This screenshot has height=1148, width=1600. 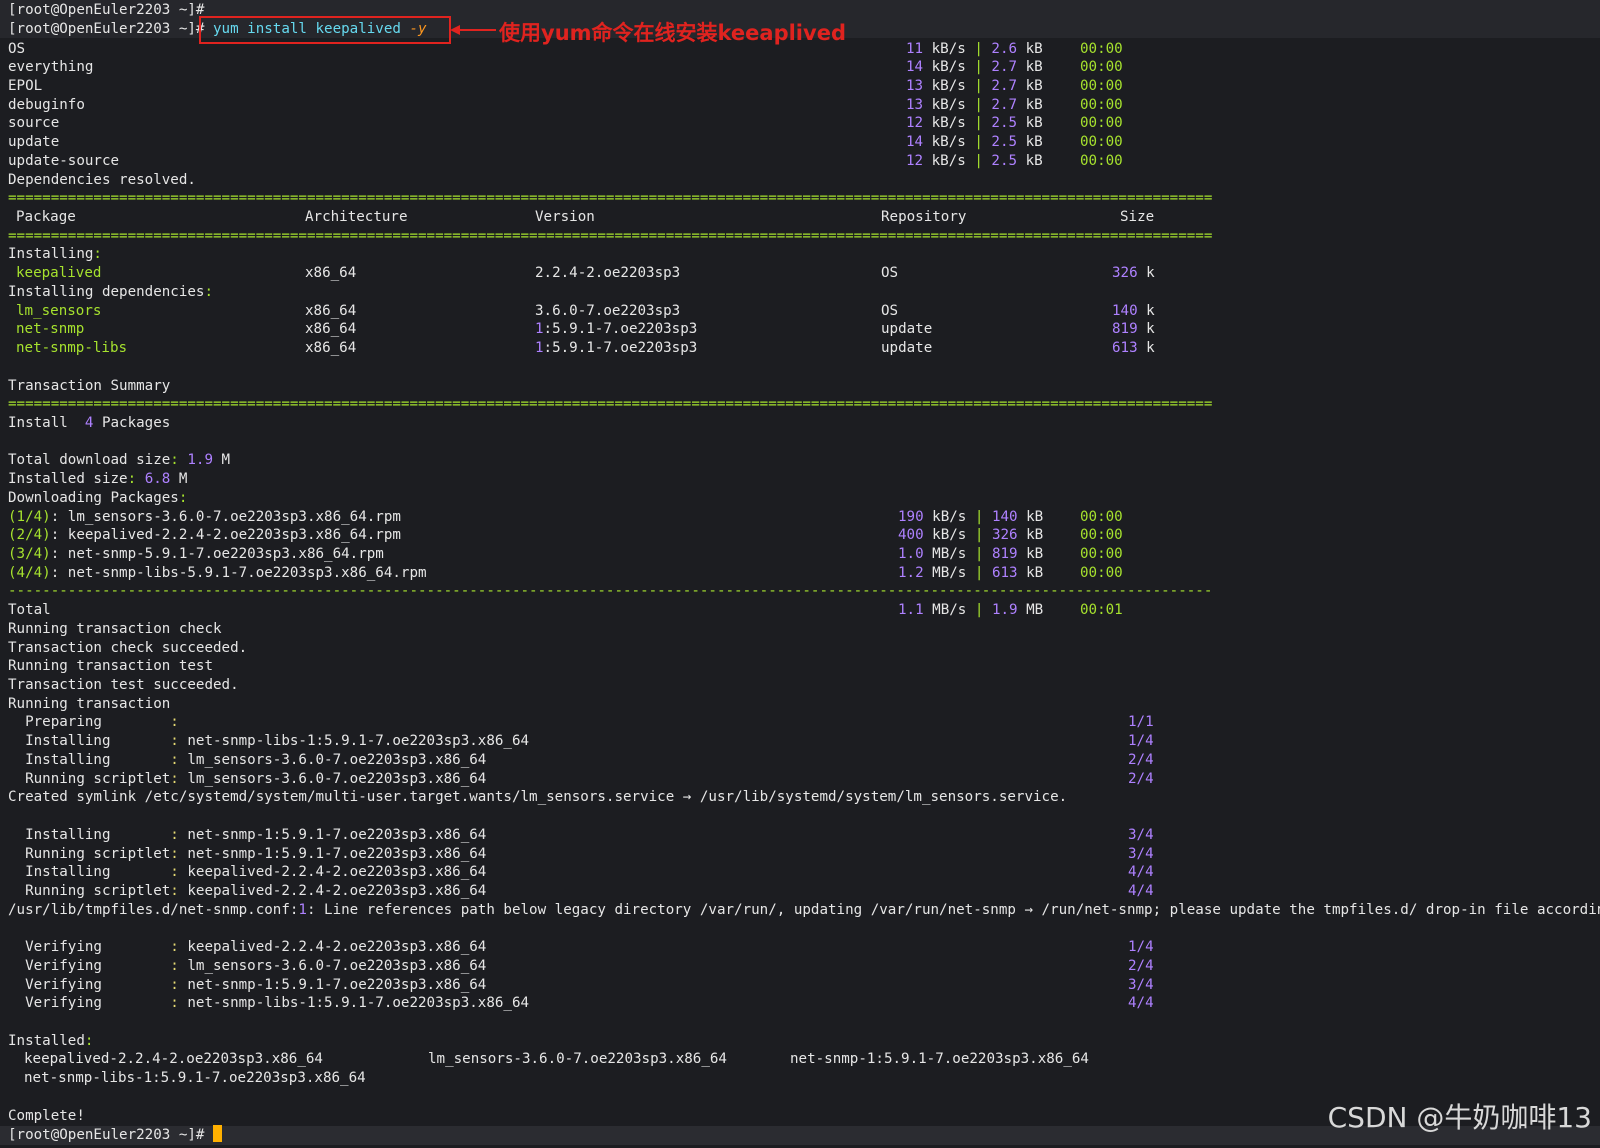 What do you see at coordinates (890, 310) in the screenshot?
I see `package-repo: OS` at bounding box center [890, 310].